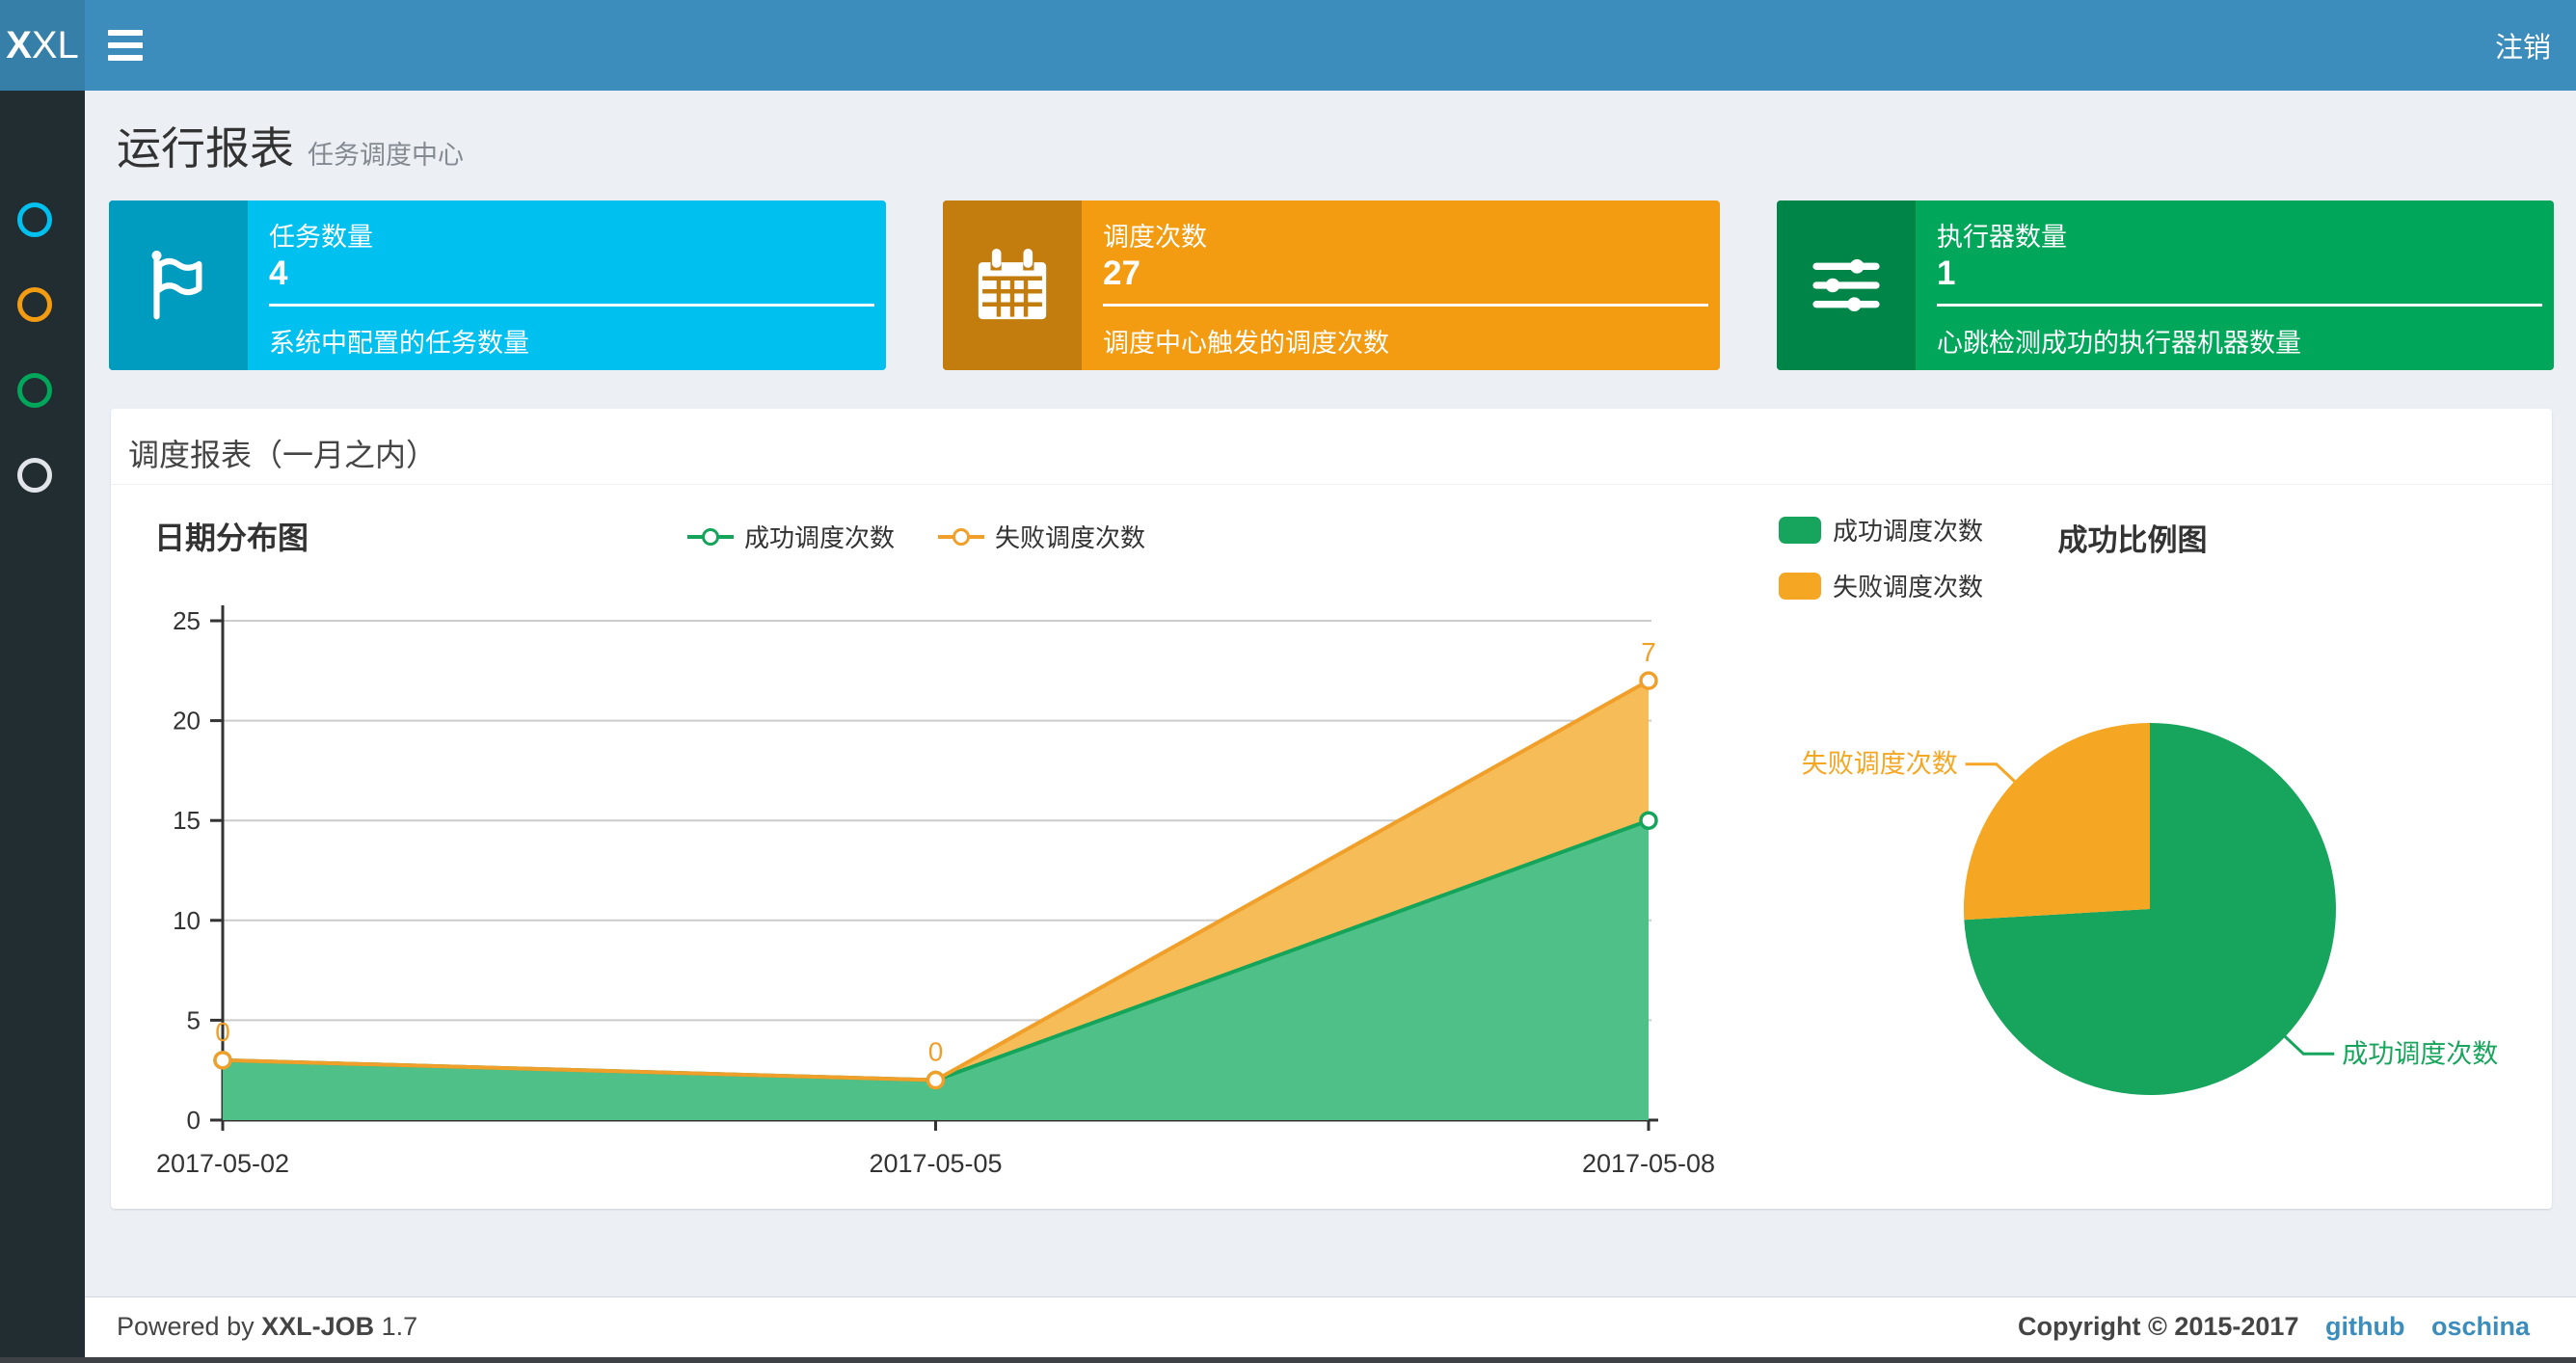 The height and width of the screenshot is (1363, 2576). Describe the element at coordinates (1288, 45) in the screenshot. I see `top-navbar: X XL 注销` at that location.